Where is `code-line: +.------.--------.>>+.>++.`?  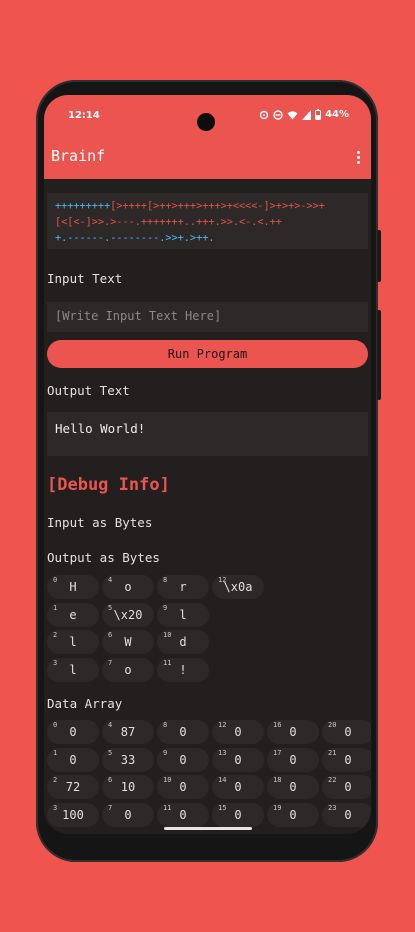 code-line: +.------.--------.>>+.>++. is located at coordinates (135, 238).